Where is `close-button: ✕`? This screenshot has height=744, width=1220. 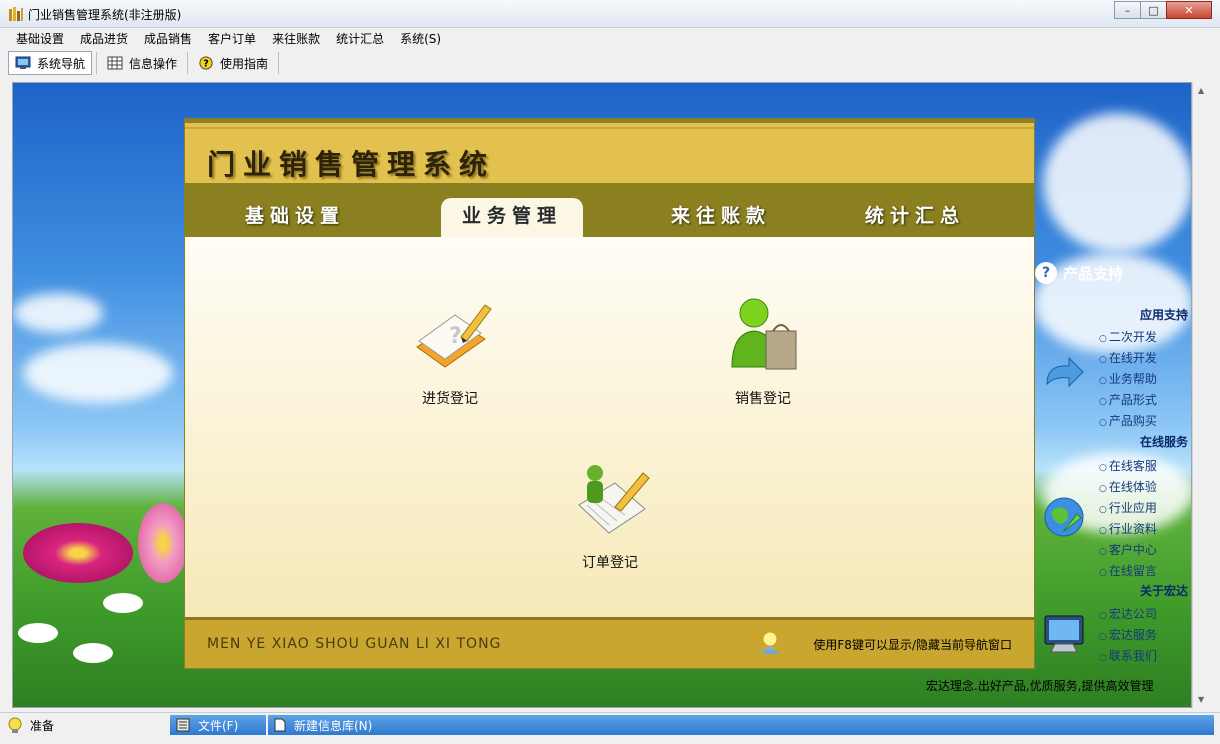 close-button: ✕ is located at coordinates (1189, 10).